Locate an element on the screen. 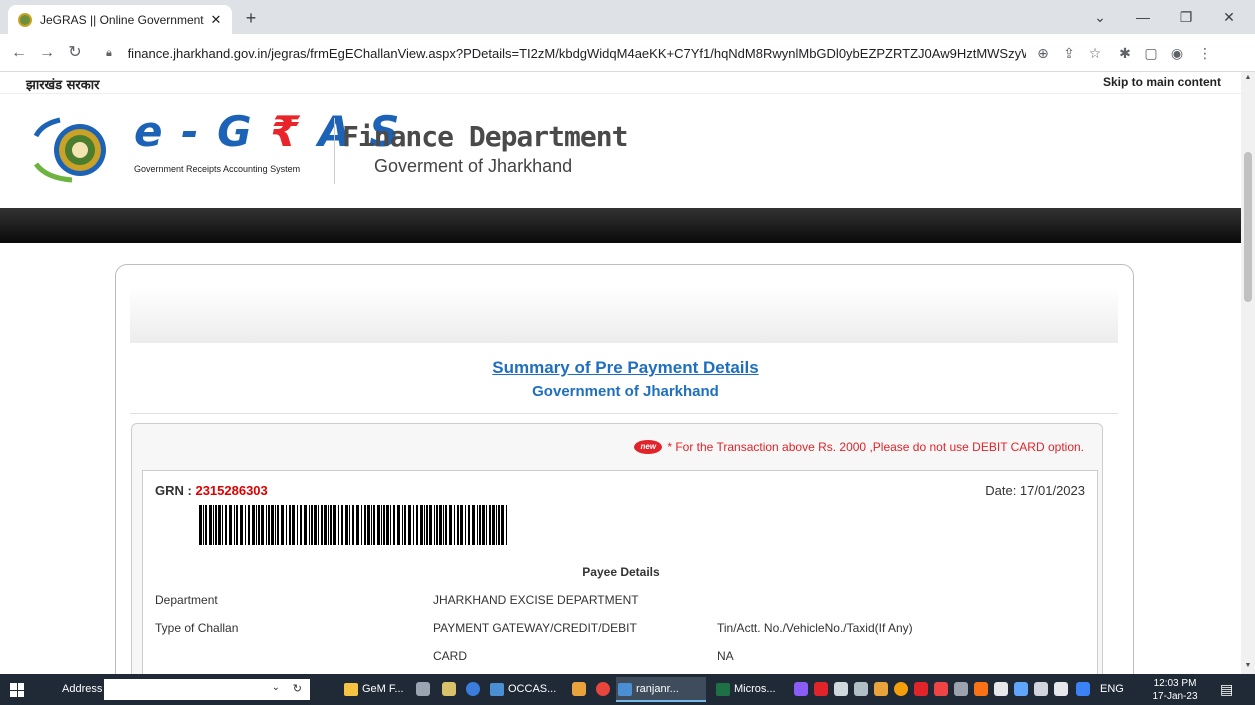 The width and height of the screenshot is (1255, 705). search-icon is located at coordinates (901, 689).